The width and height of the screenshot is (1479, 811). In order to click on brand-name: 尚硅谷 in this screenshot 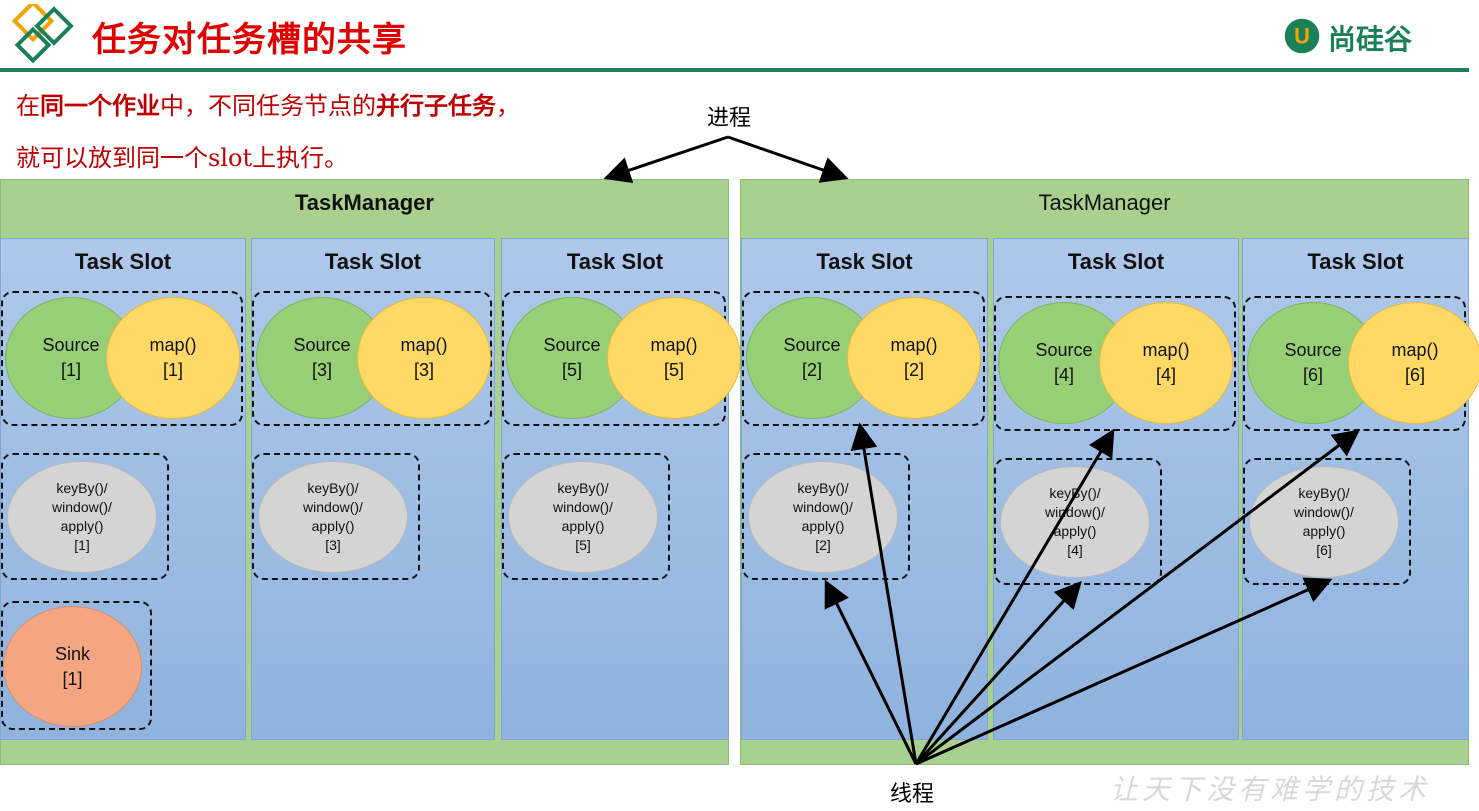, I will do `click(1370, 39)`.